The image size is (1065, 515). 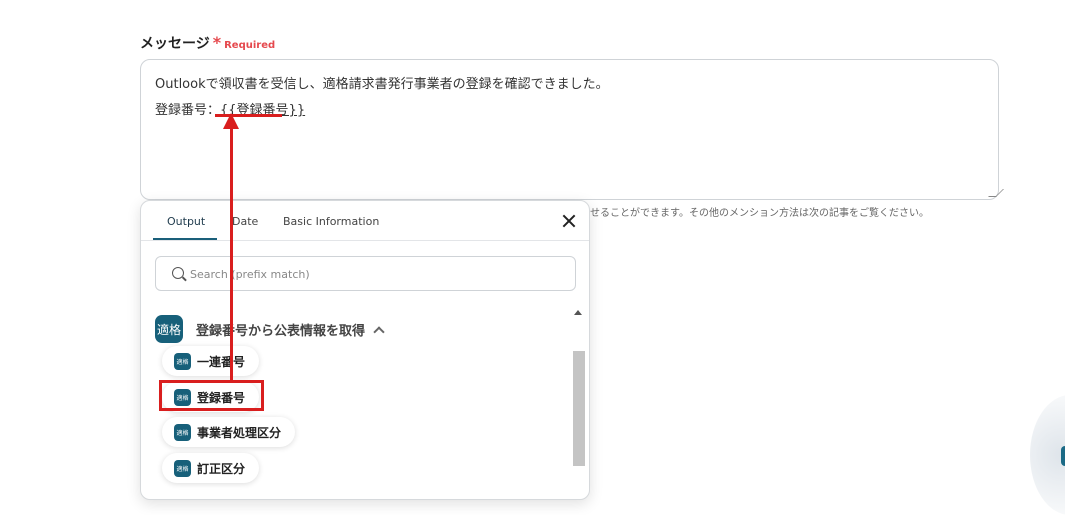 I want to click on chevron-up-icon, so click(x=379, y=331).